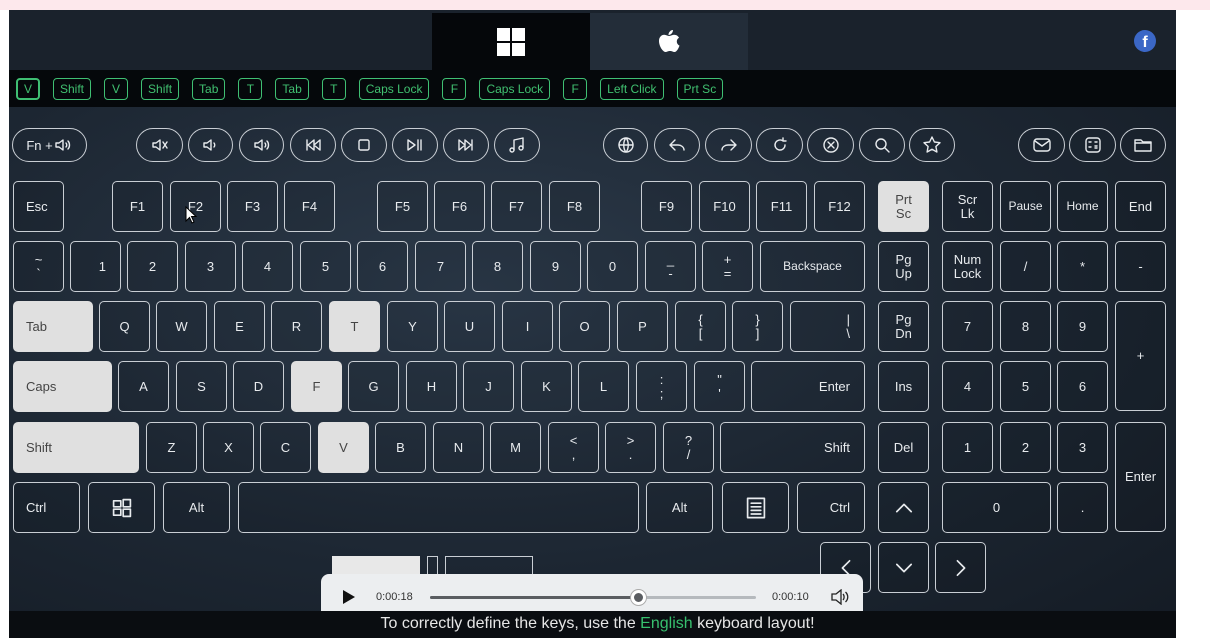 Image resolution: width=1210 pixels, height=638 pixels. I want to click on key-k: K, so click(546, 386).